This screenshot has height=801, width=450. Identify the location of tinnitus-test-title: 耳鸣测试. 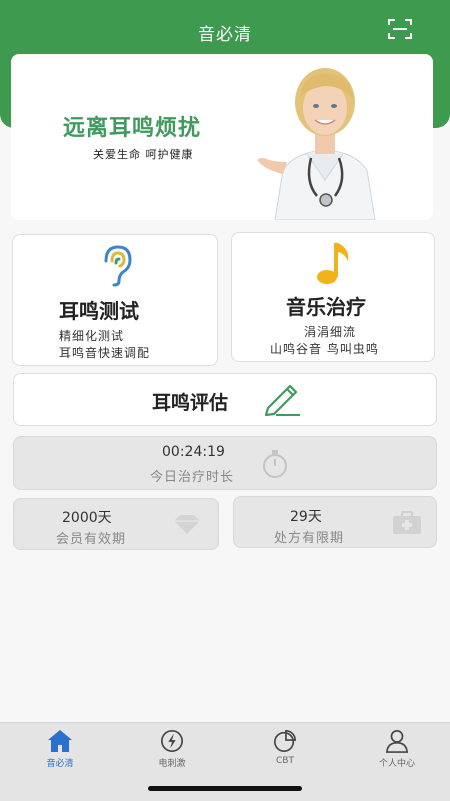
(99, 311).